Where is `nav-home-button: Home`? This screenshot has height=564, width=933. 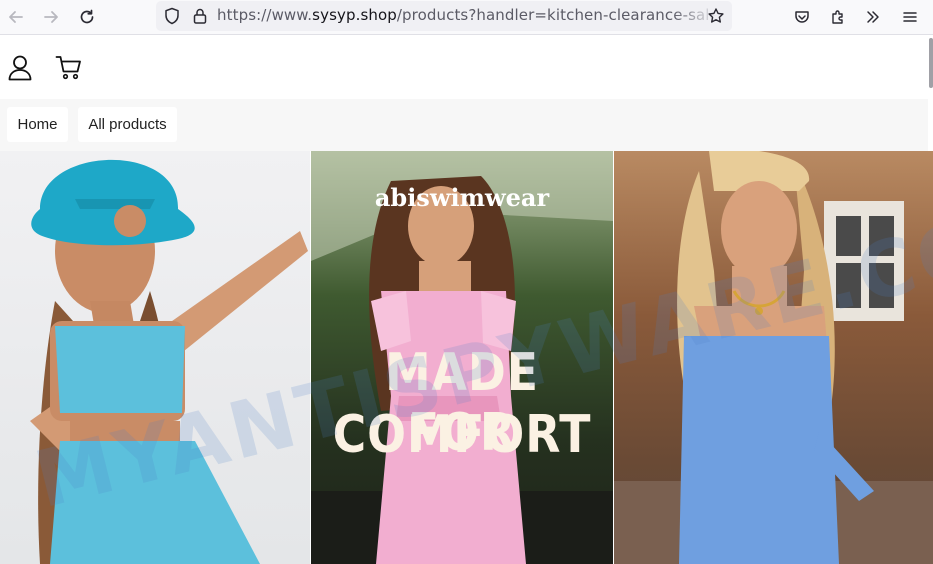
nav-home-button: Home is located at coordinates (37, 124).